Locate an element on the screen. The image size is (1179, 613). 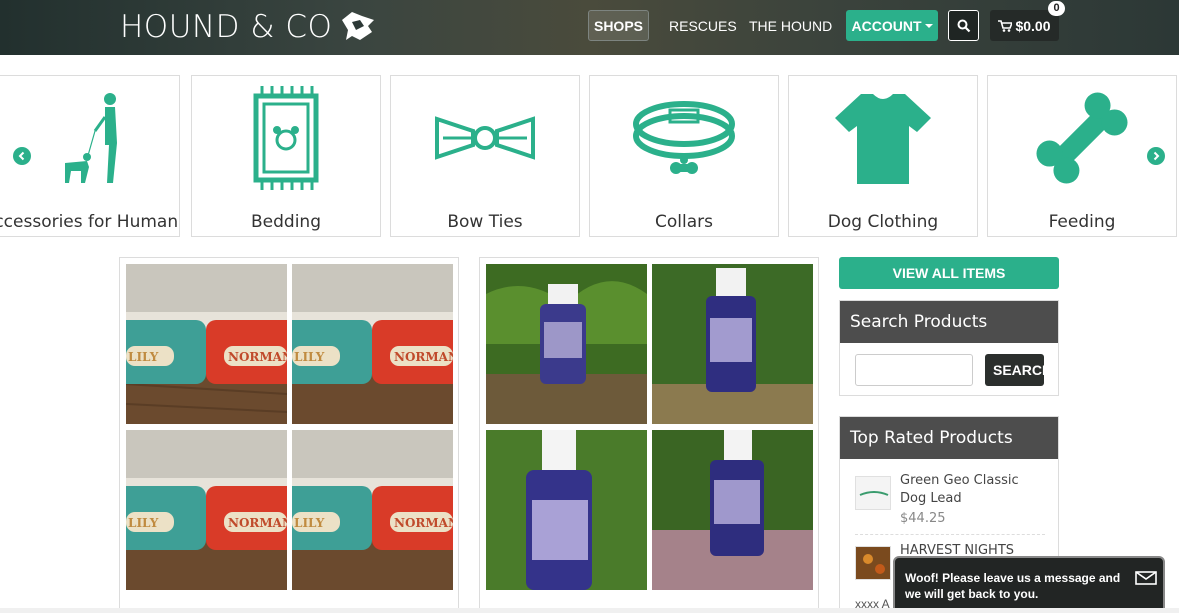
category-label: Dog Clothing is located at coordinates (883, 222).